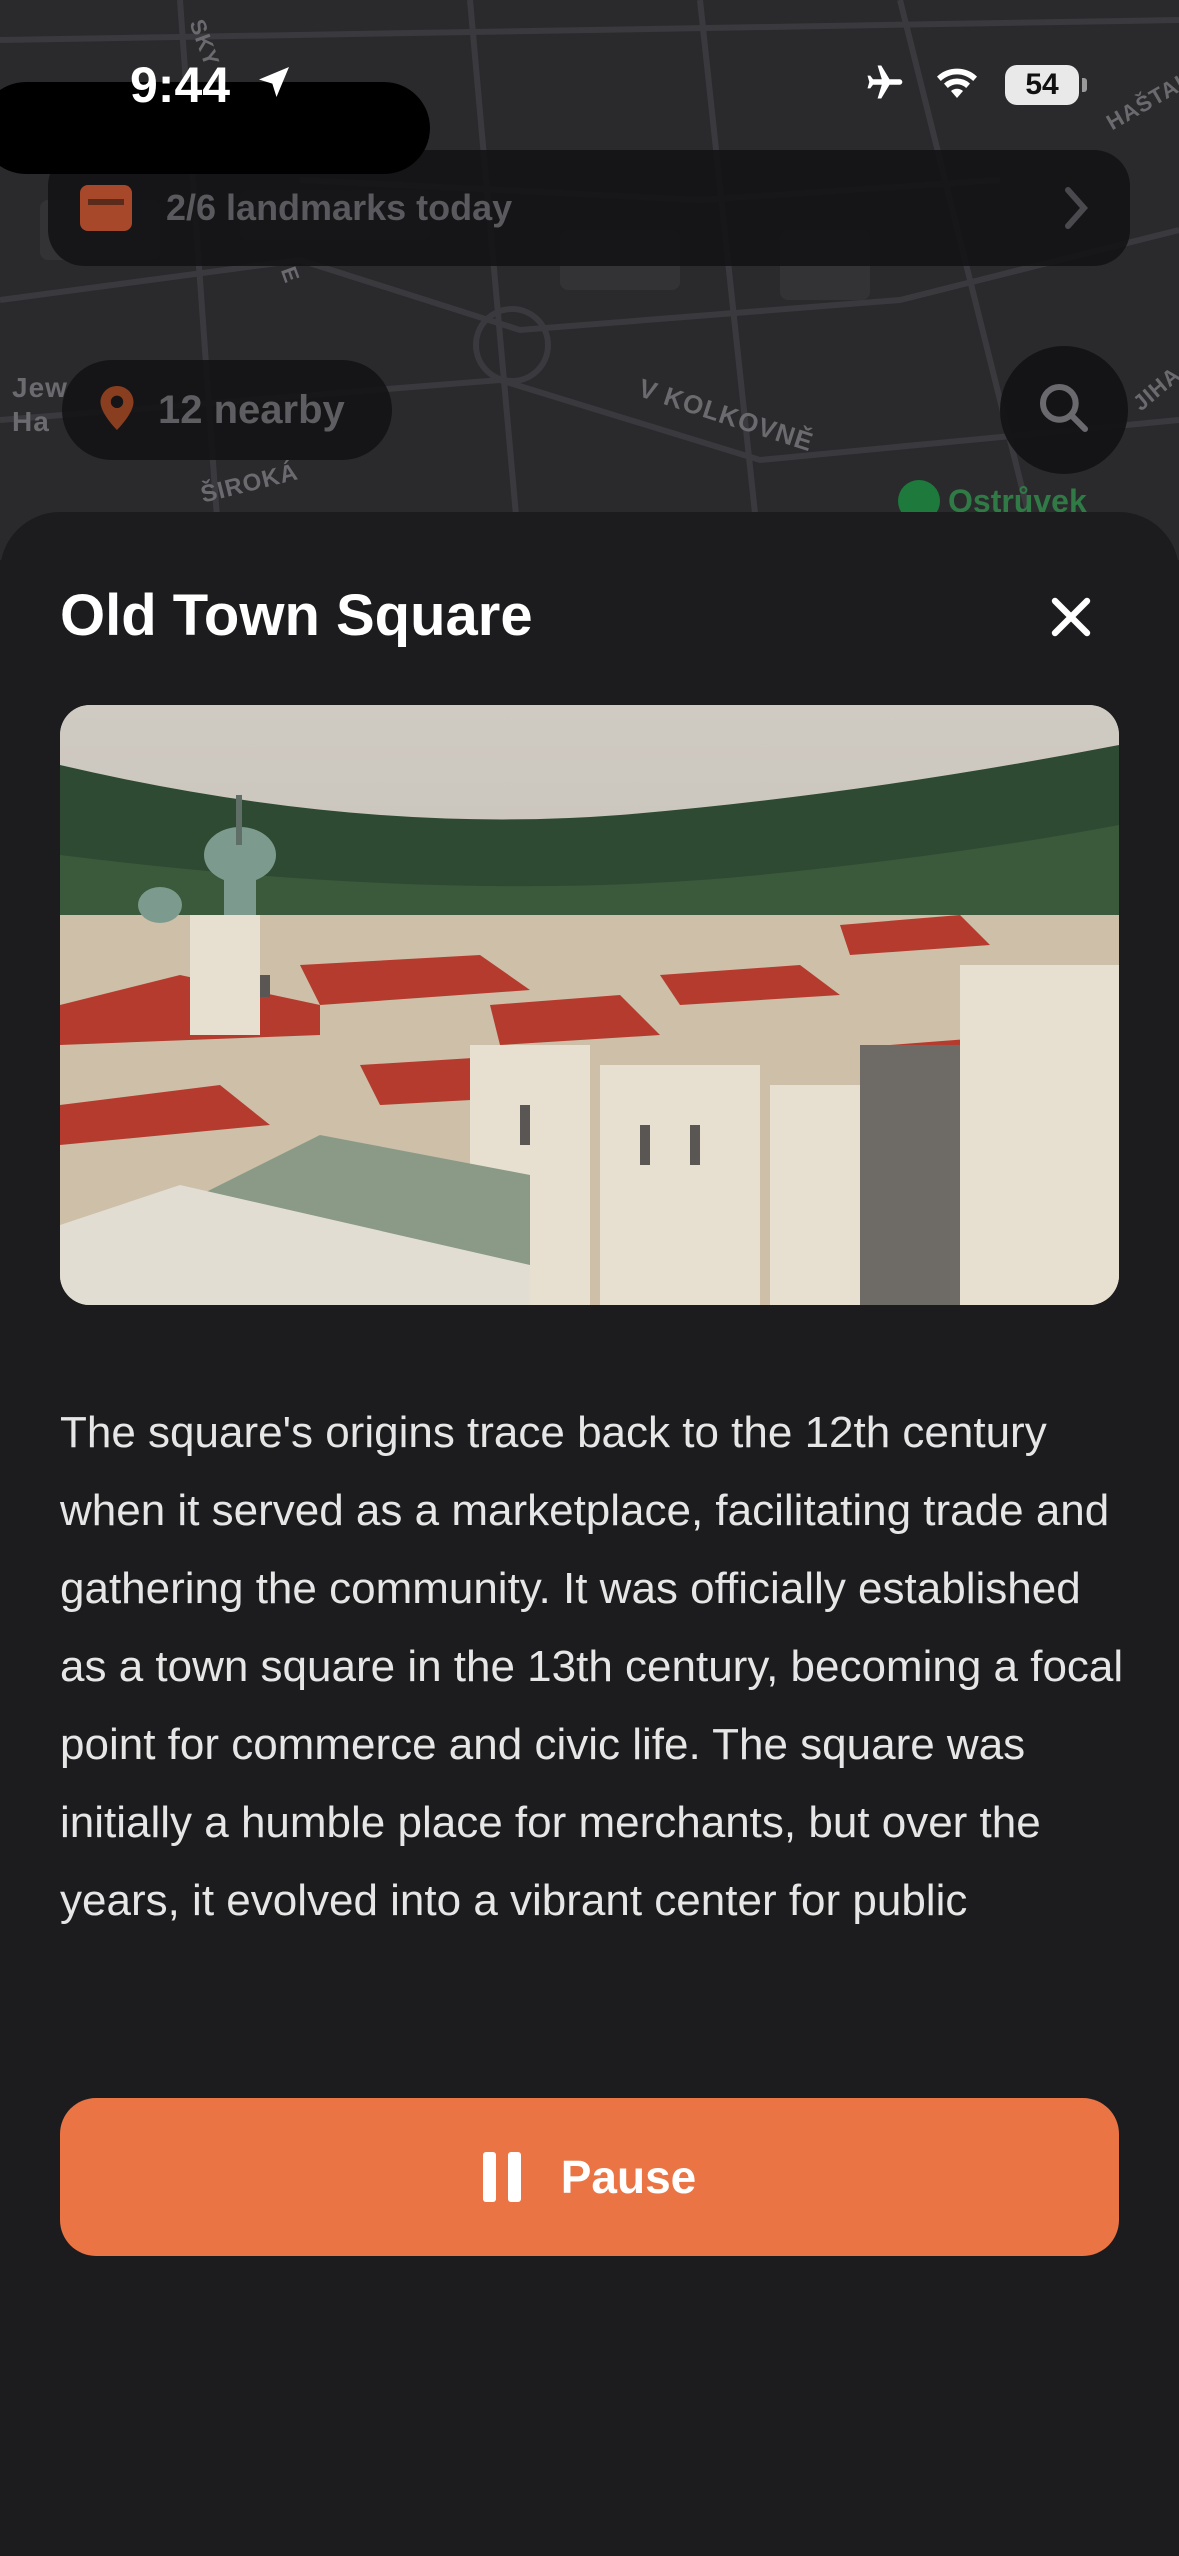  What do you see at coordinates (40, 387) in the screenshot?
I see `map-label: Jew` at bounding box center [40, 387].